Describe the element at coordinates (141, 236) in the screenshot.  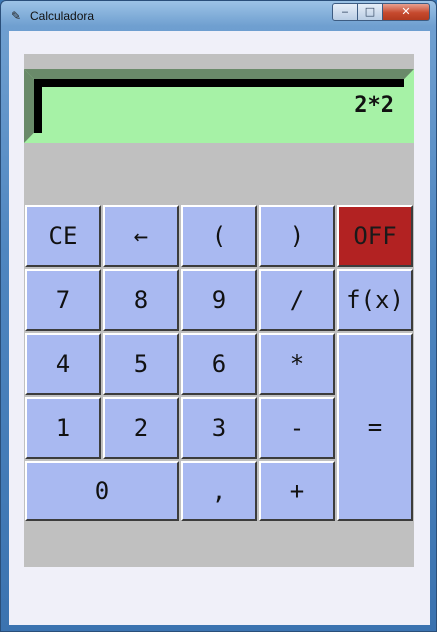
I see `backspace-button: ←` at that location.